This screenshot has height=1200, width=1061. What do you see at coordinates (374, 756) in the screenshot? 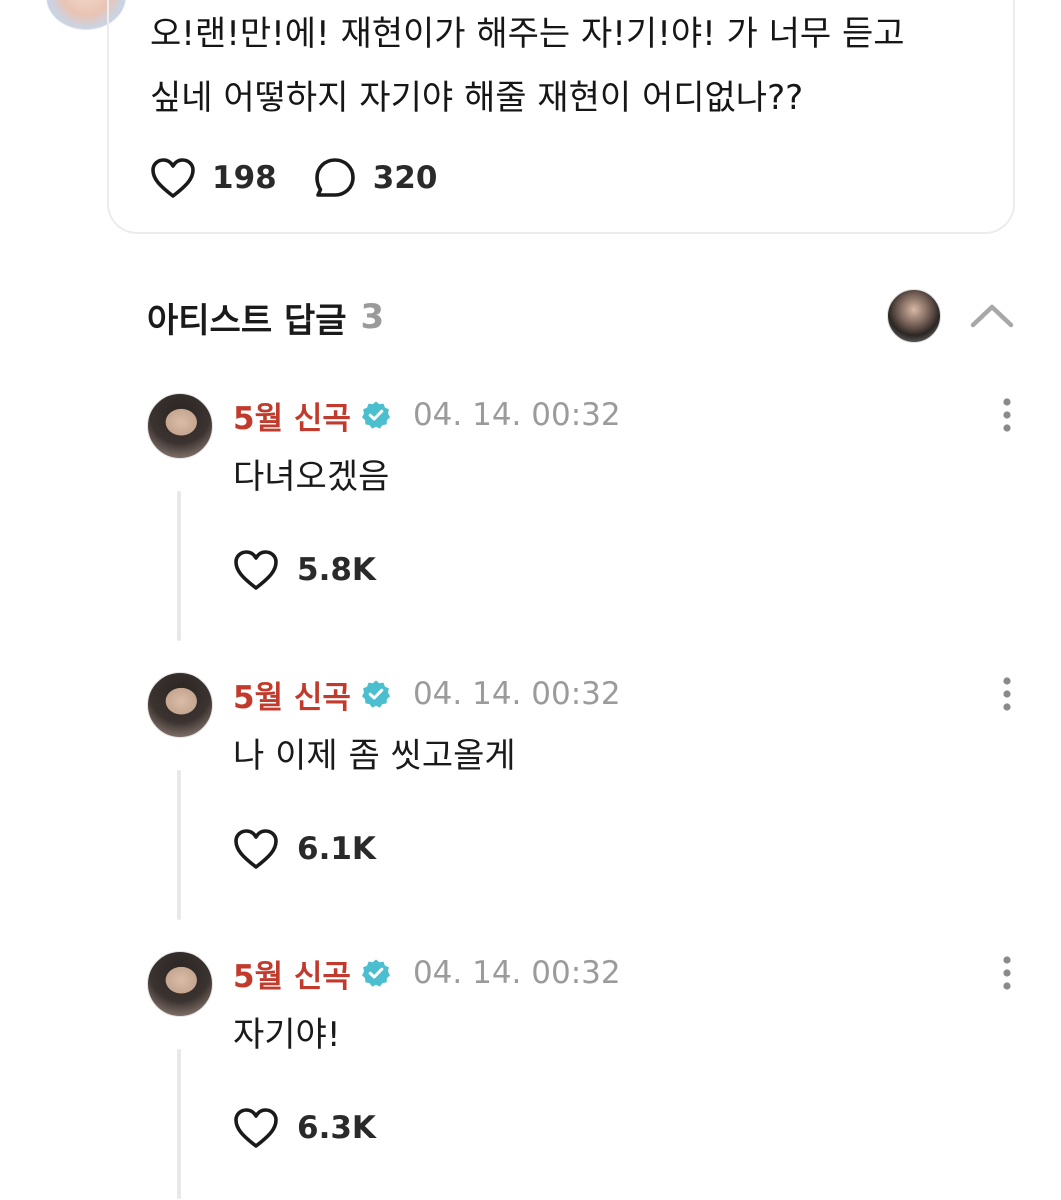
I see `reply-text: 나 이제 좀 씻고올게` at bounding box center [374, 756].